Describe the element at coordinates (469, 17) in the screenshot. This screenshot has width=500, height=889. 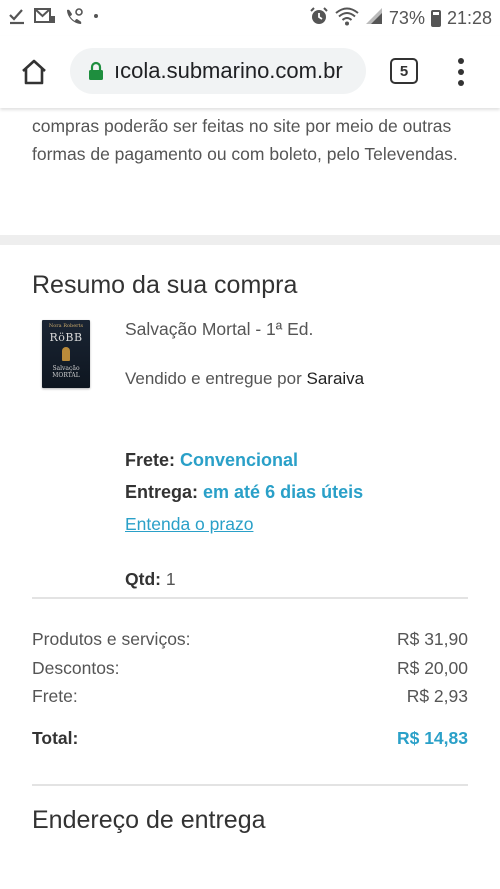
I see `clock: 21:28` at that location.